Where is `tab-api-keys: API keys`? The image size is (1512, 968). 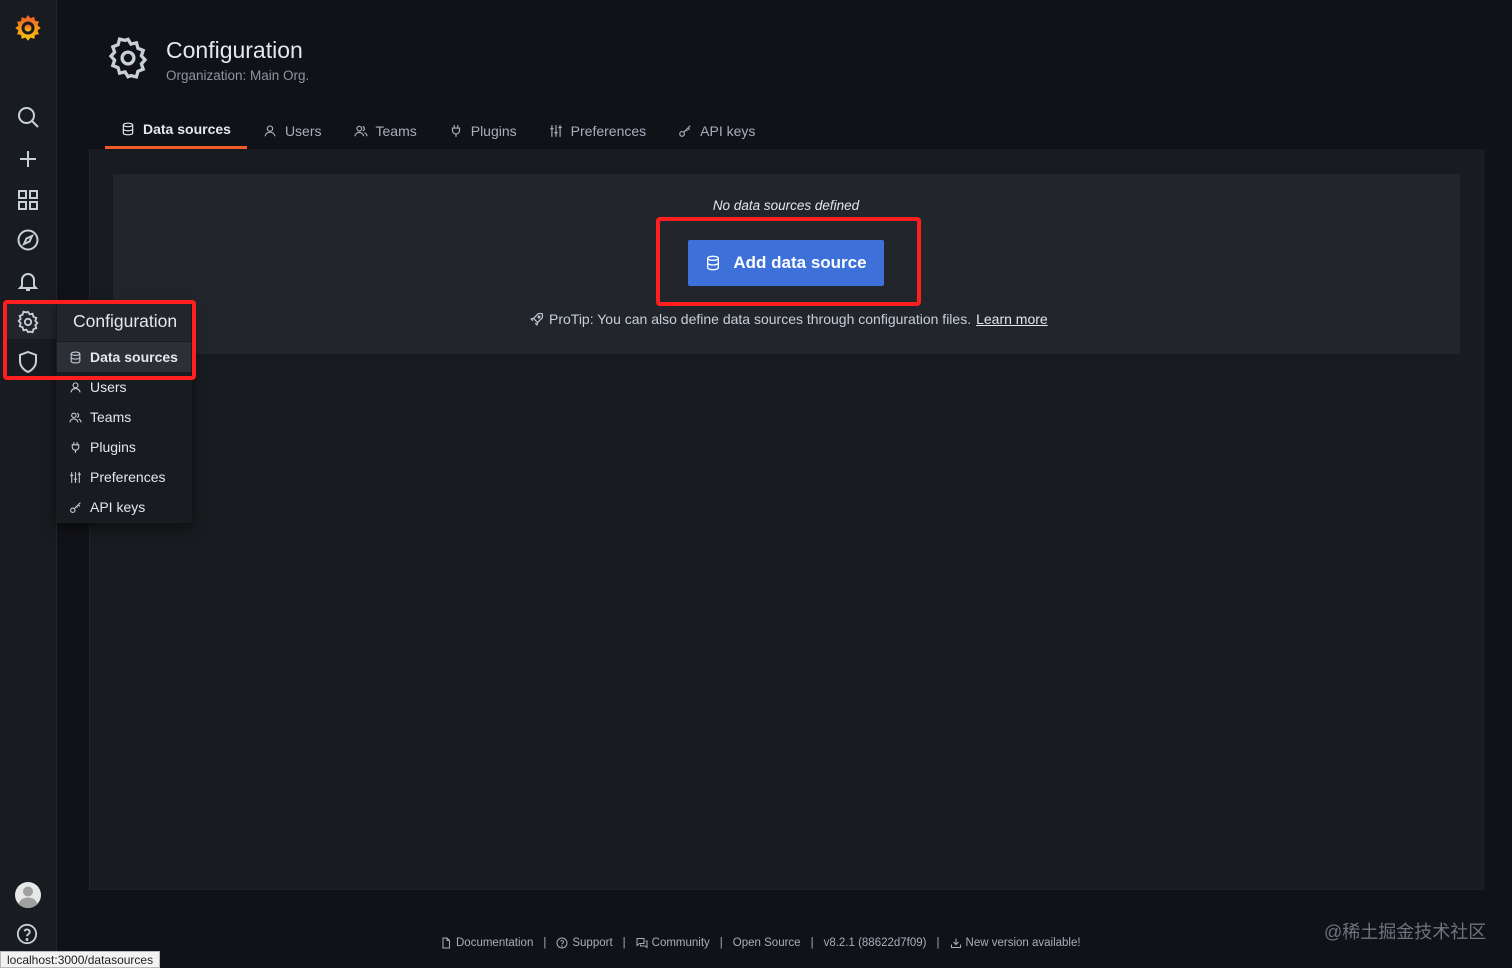 tab-api-keys: API keys is located at coordinates (716, 130).